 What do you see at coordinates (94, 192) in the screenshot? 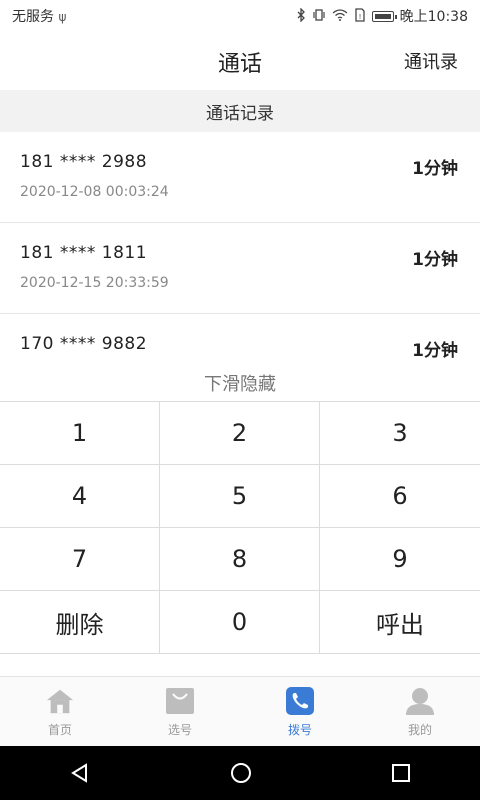
I see `call-timestamp: 2020-12-08 00:03:24` at bounding box center [94, 192].